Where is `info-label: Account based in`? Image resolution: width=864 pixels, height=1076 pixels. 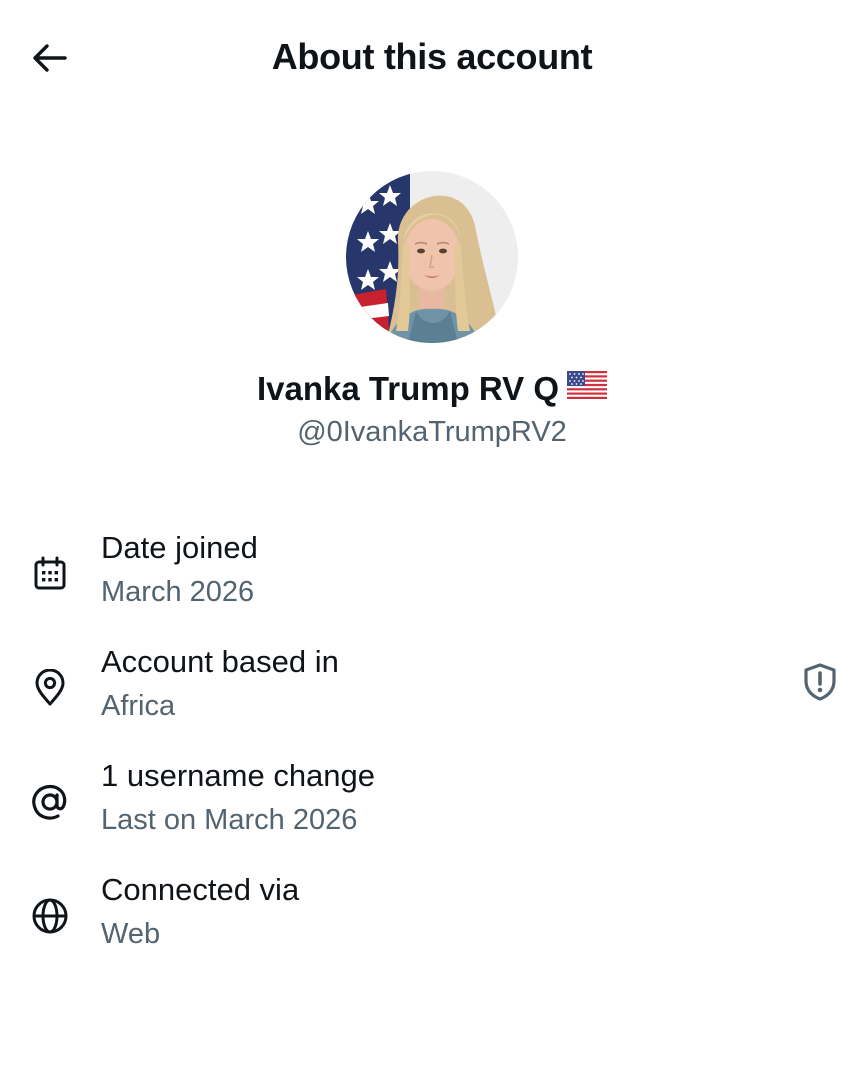 info-label: Account based in is located at coordinates (220, 661).